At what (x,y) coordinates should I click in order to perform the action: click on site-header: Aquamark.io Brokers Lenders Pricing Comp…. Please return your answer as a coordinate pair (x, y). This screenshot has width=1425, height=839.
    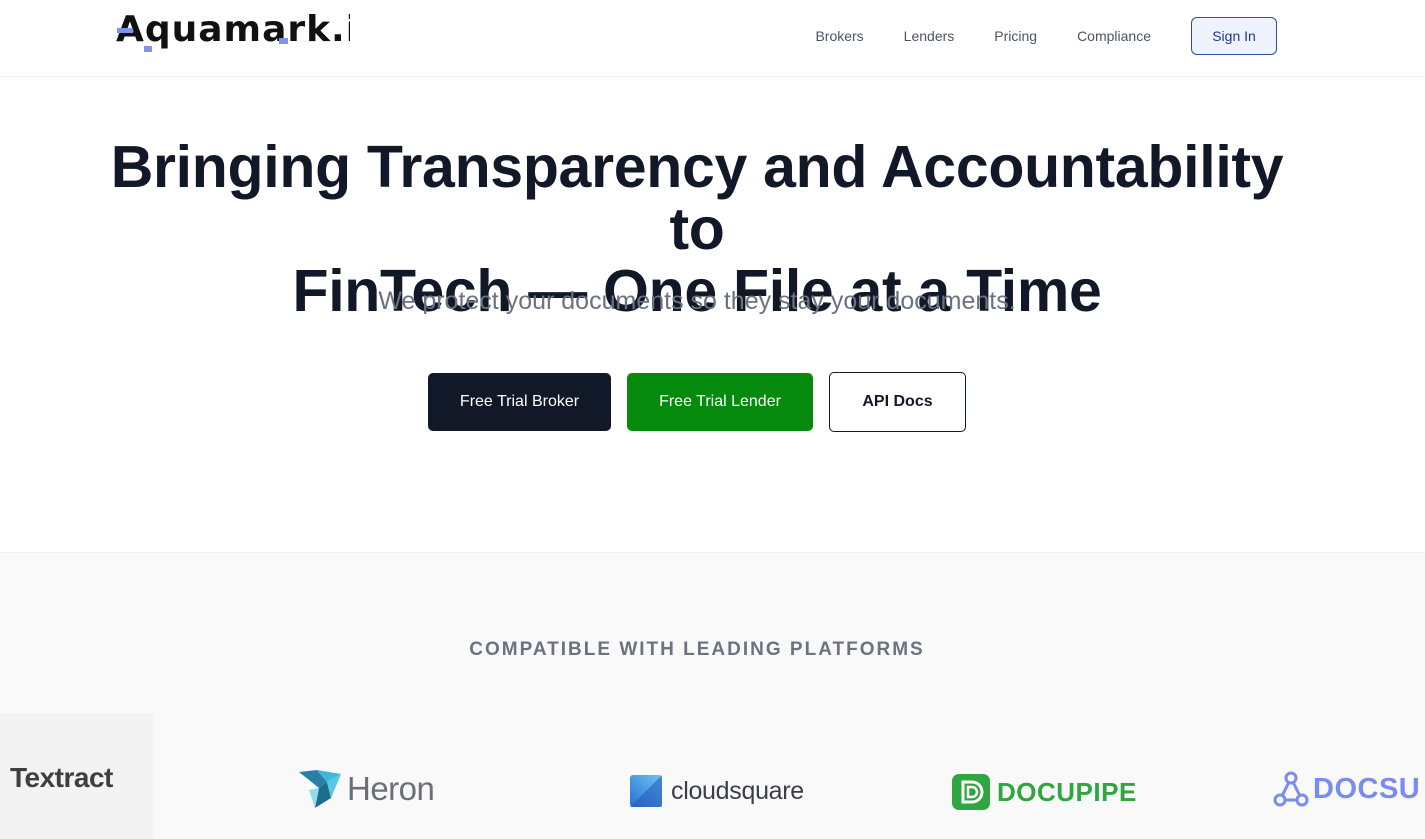
    Looking at the image, I should click on (712, 38).